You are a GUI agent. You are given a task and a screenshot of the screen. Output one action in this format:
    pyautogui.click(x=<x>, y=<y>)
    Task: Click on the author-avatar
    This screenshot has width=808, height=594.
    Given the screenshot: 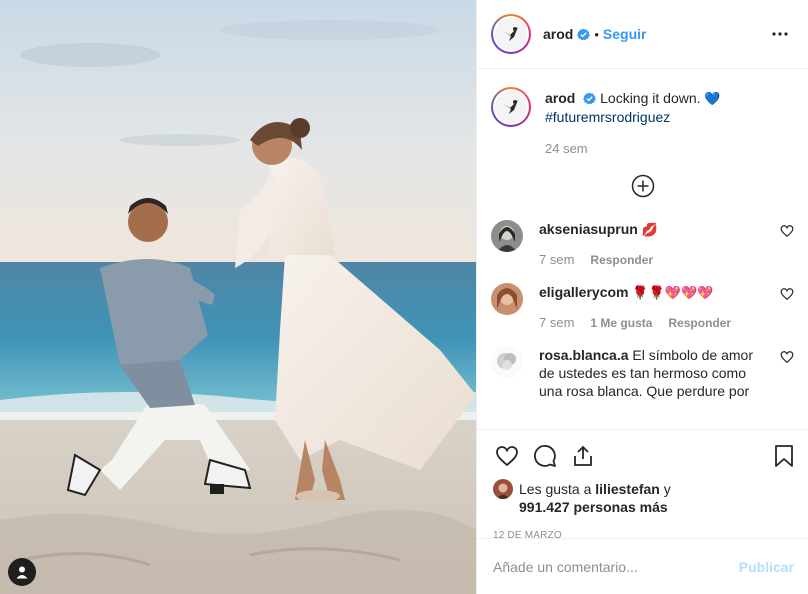 What is the action you would take?
    pyautogui.click(x=511, y=34)
    